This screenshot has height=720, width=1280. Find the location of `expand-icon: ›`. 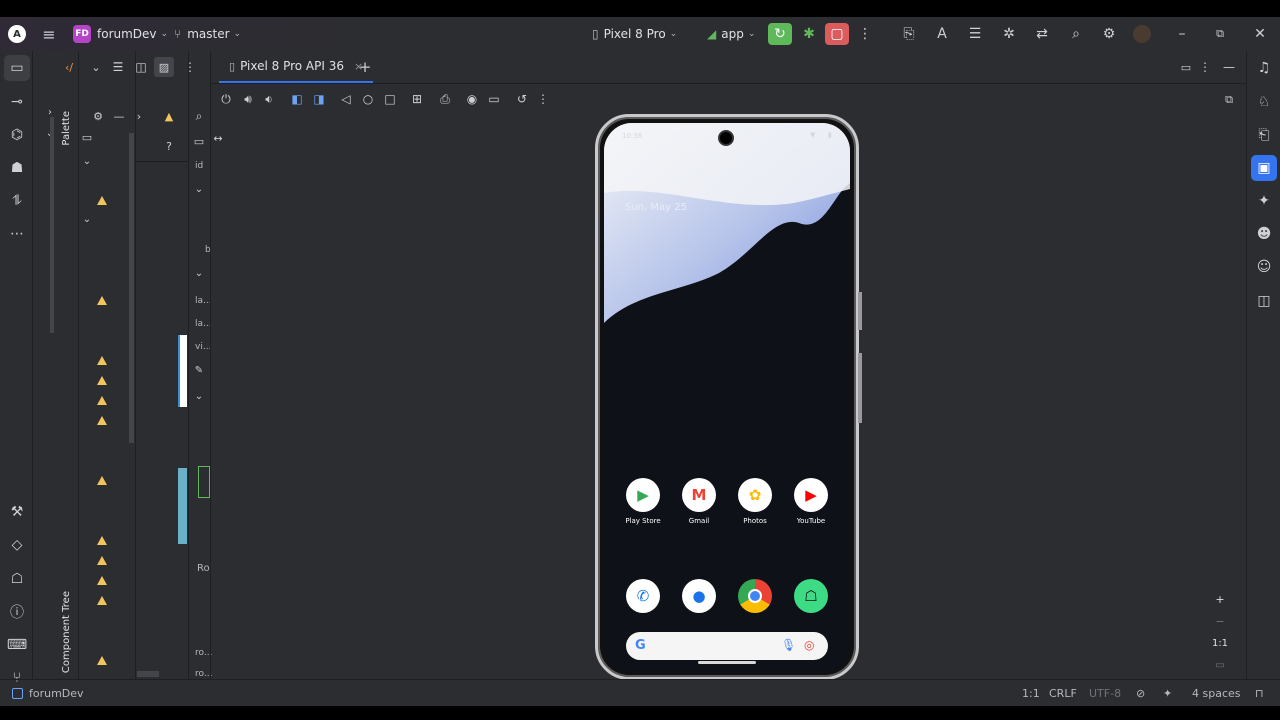

expand-icon: › is located at coordinates (139, 116).